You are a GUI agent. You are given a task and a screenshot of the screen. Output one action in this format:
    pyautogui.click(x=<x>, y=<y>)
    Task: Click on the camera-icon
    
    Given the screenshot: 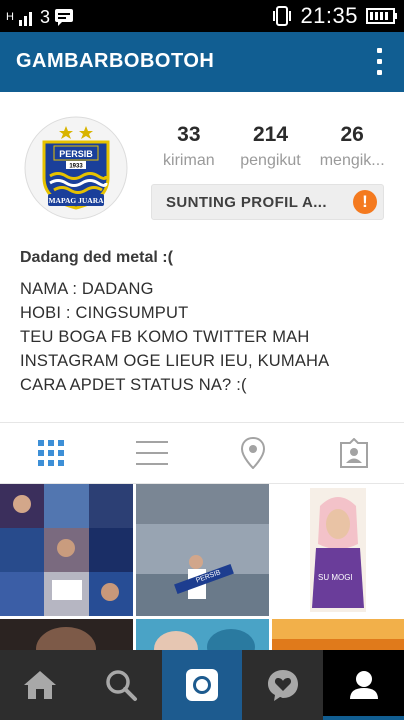 What is the action you would take?
    pyautogui.click(x=201, y=685)
    